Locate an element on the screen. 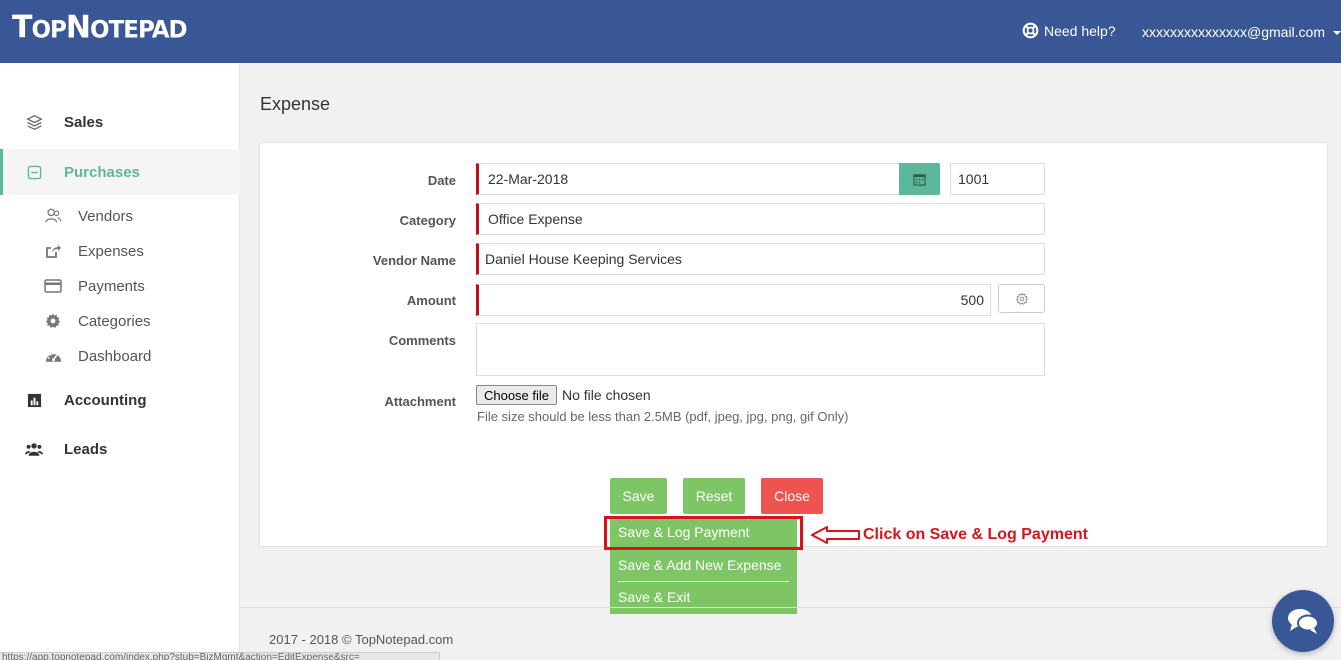 This screenshot has height=660, width=1341. amount-label: Amount is located at coordinates (431, 300).